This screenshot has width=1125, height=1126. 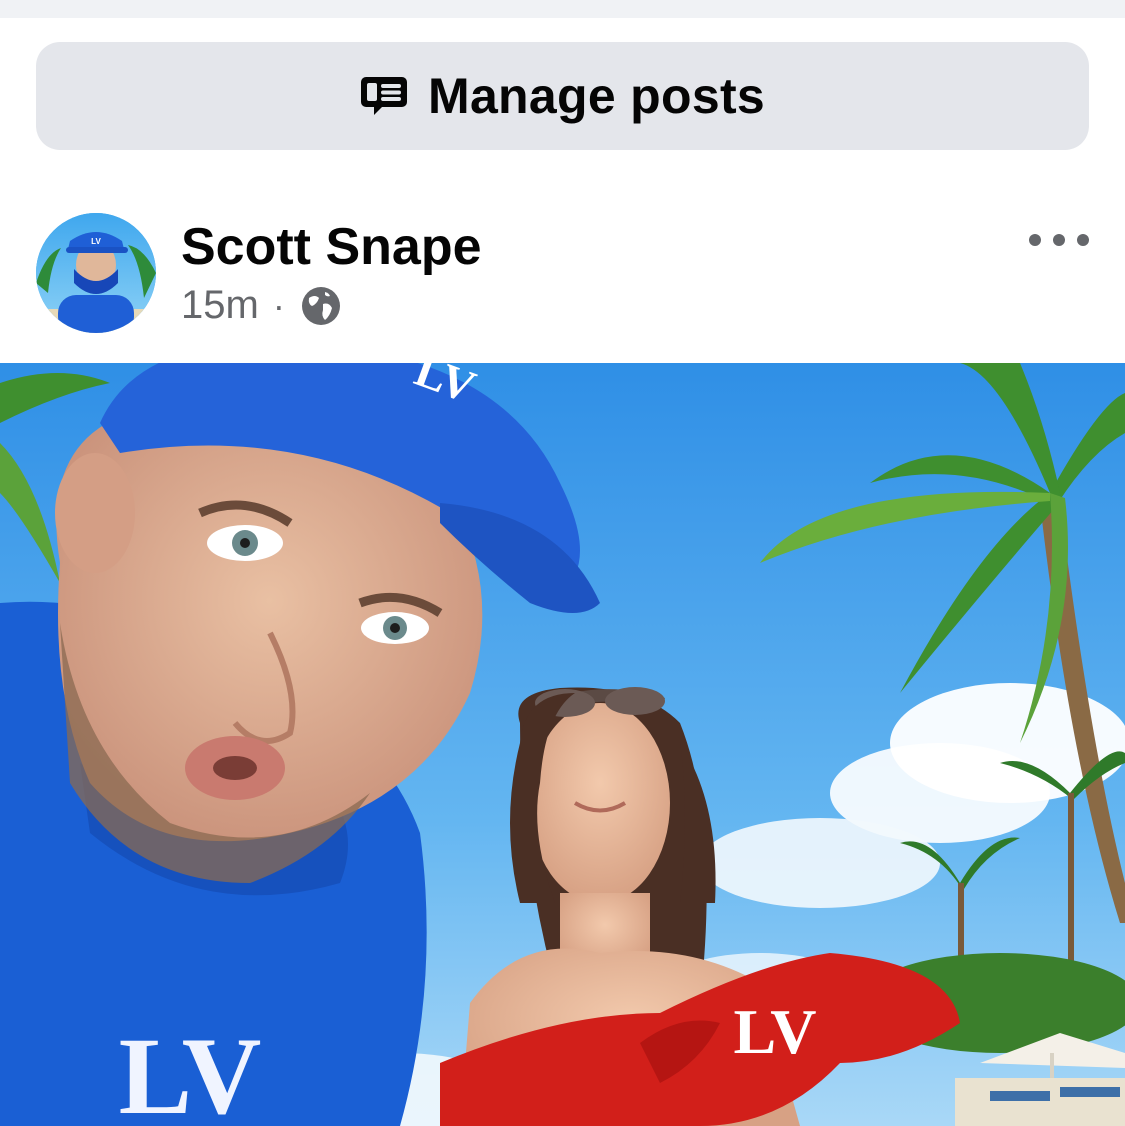 What do you see at coordinates (596, 96) in the screenshot?
I see `manage-posts-label: Manage posts` at bounding box center [596, 96].